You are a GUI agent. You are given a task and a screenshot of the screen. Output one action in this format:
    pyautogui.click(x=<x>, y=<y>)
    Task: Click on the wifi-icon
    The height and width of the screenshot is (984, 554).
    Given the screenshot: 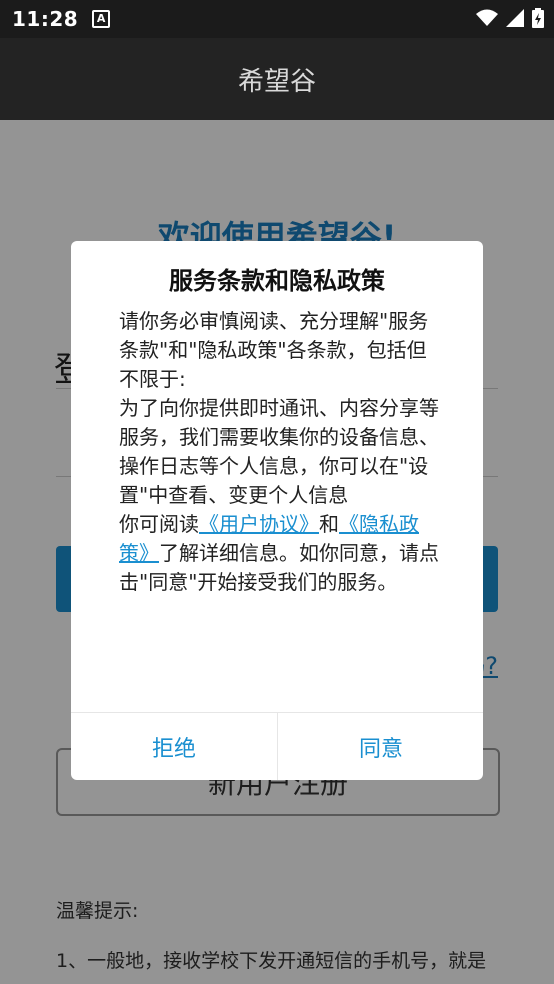 What is the action you would take?
    pyautogui.click(x=487, y=17)
    